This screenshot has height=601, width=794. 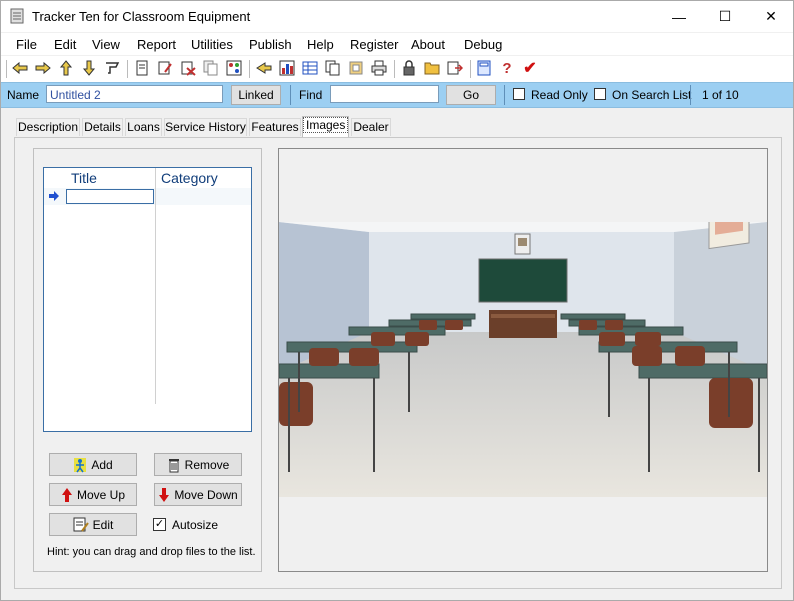 What do you see at coordinates (397, 69) in the screenshot?
I see `toolbar: ? ✔` at bounding box center [397, 69].